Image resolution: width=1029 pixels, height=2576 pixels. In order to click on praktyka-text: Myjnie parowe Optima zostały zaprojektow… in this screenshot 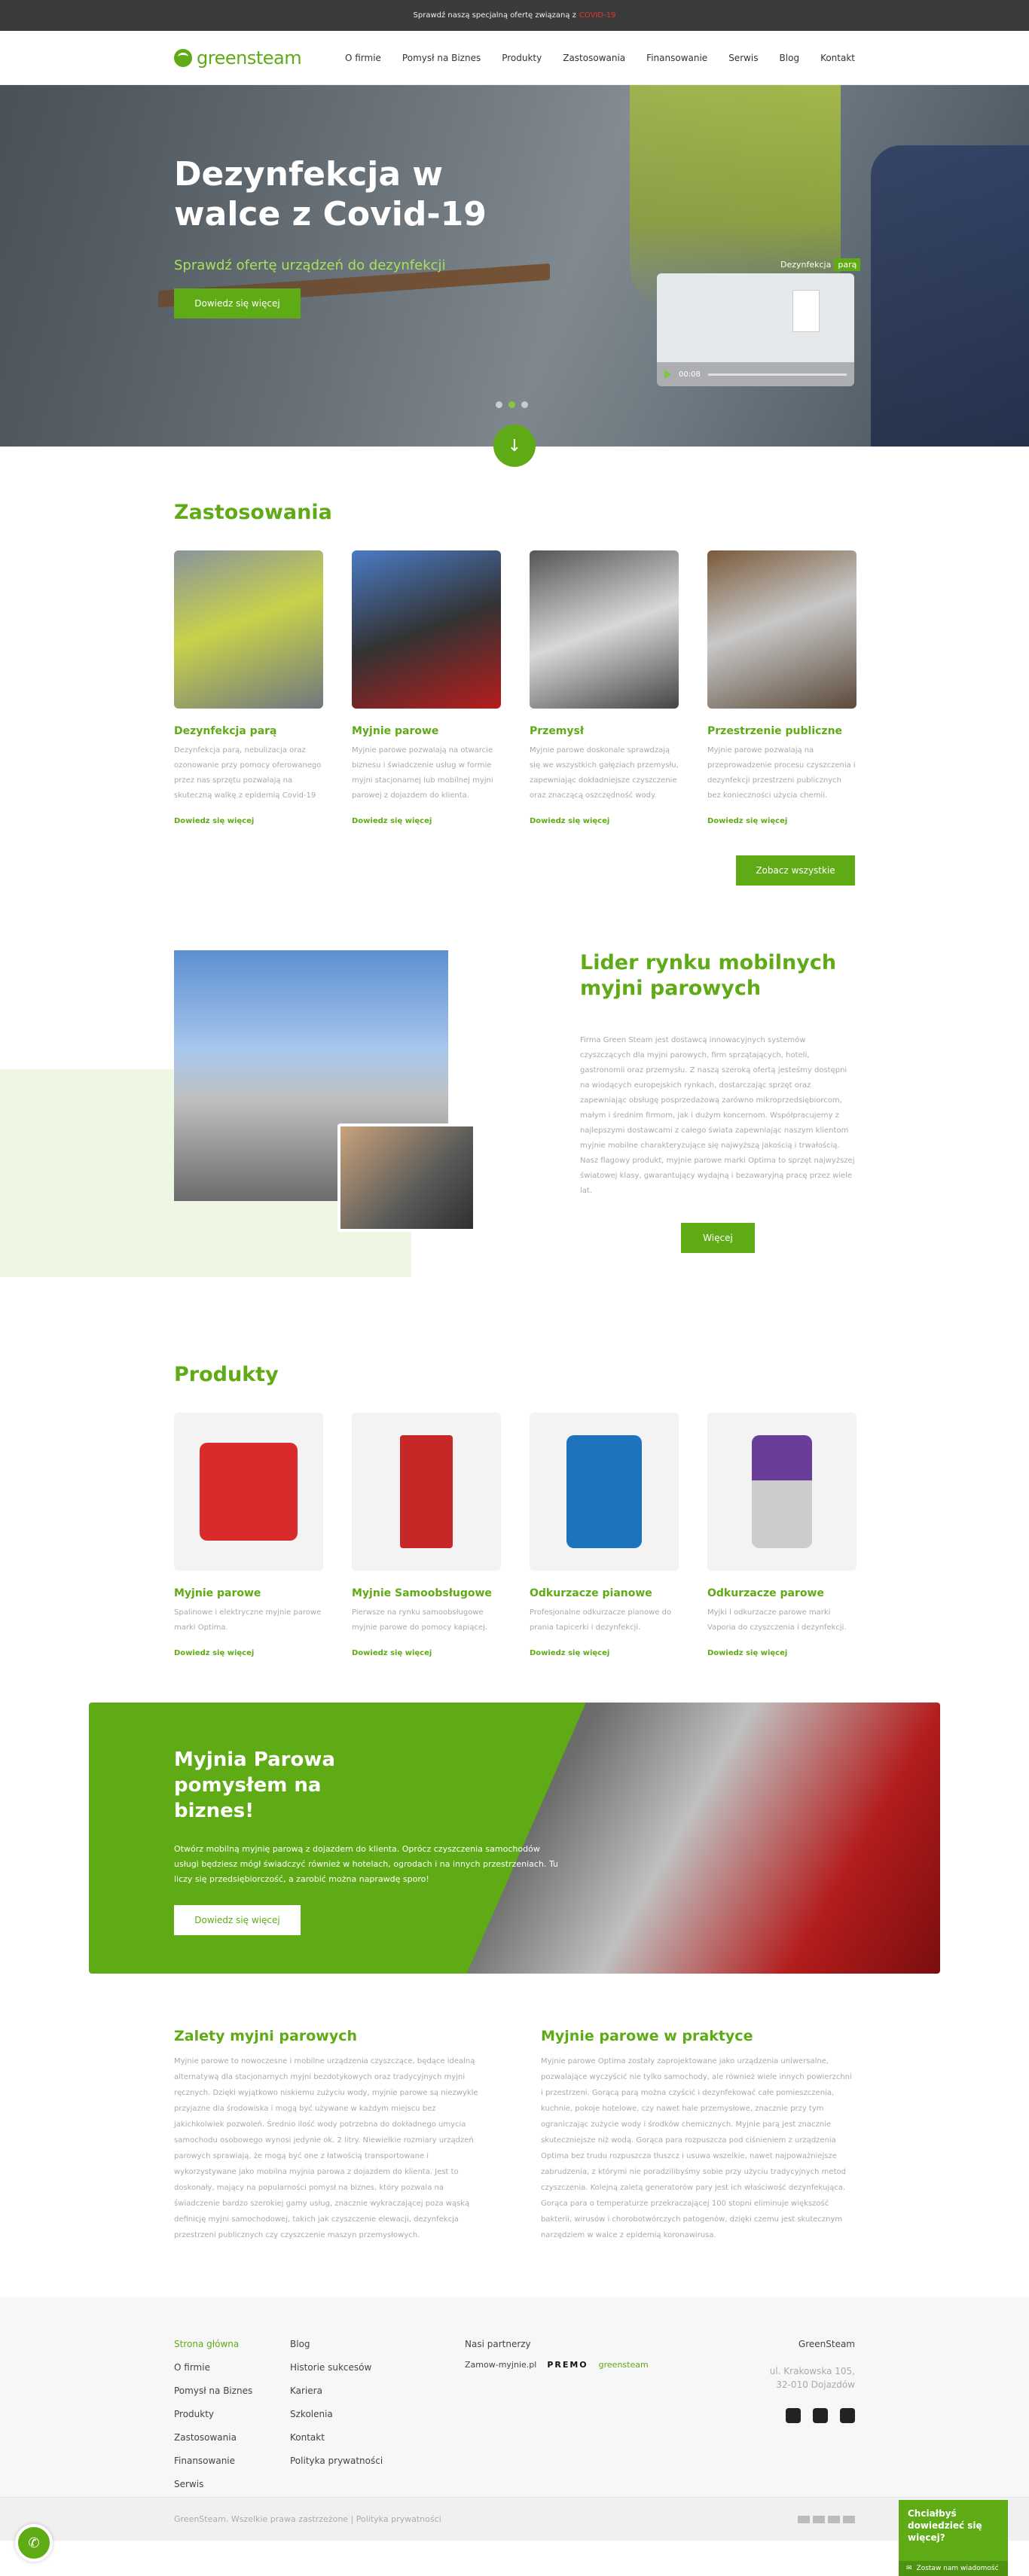, I will do `click(696, 2148)`.